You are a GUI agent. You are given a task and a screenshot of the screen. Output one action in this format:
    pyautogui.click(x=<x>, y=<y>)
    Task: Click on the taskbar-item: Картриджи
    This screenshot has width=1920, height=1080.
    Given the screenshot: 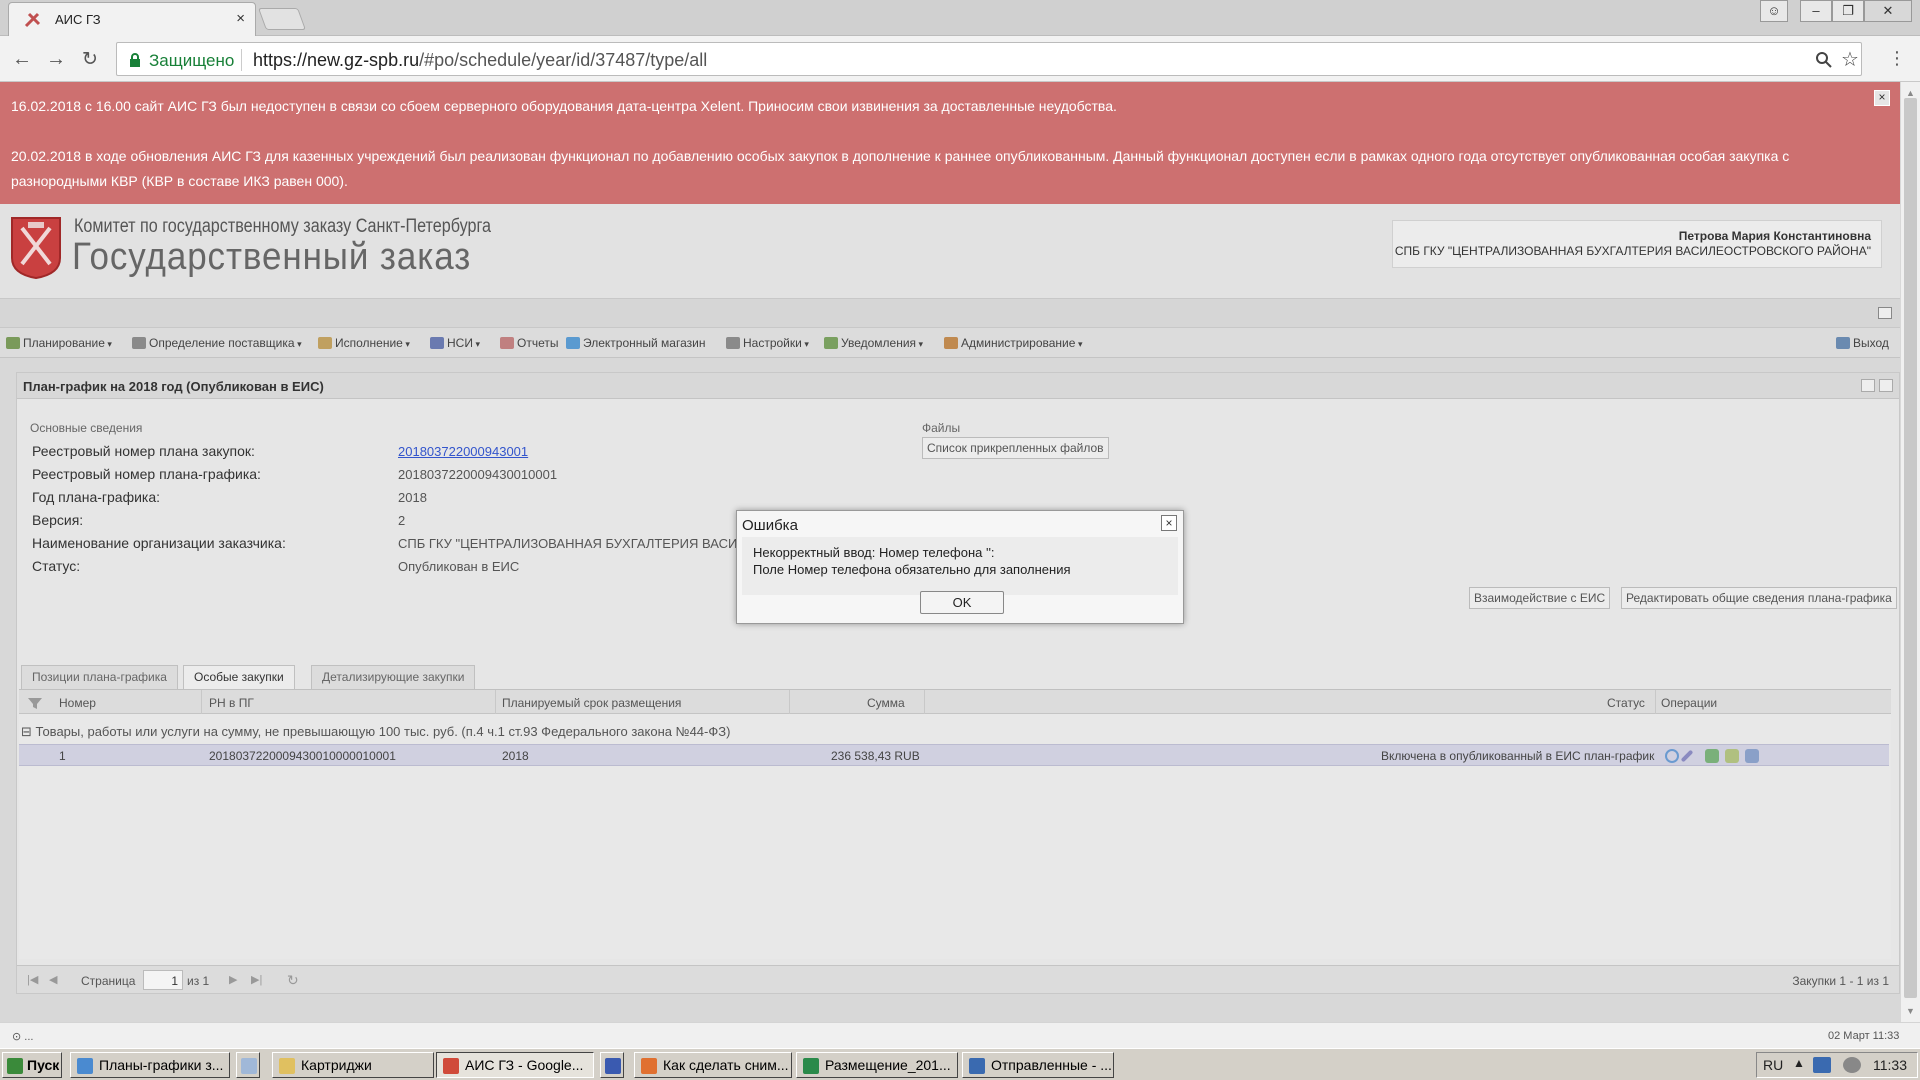 What is the action you would take?
    pyautogui.click(x=353, y=1065)
    